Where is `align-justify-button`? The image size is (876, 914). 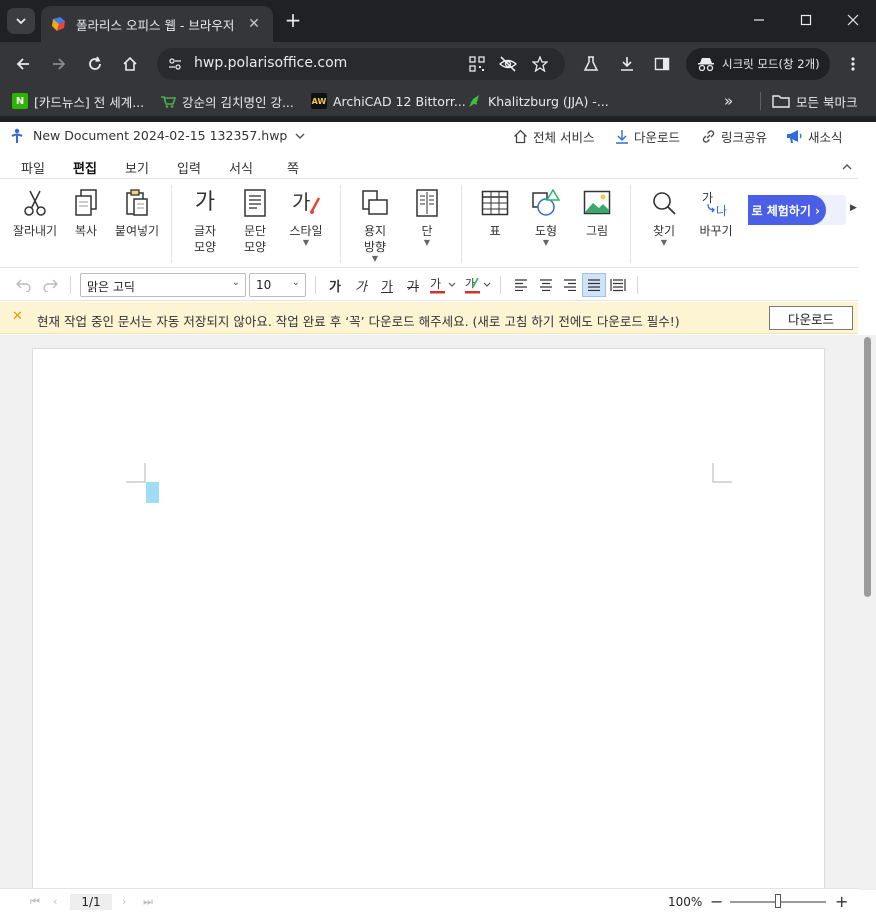
align-justify-button is located at coordinates (594, 285).